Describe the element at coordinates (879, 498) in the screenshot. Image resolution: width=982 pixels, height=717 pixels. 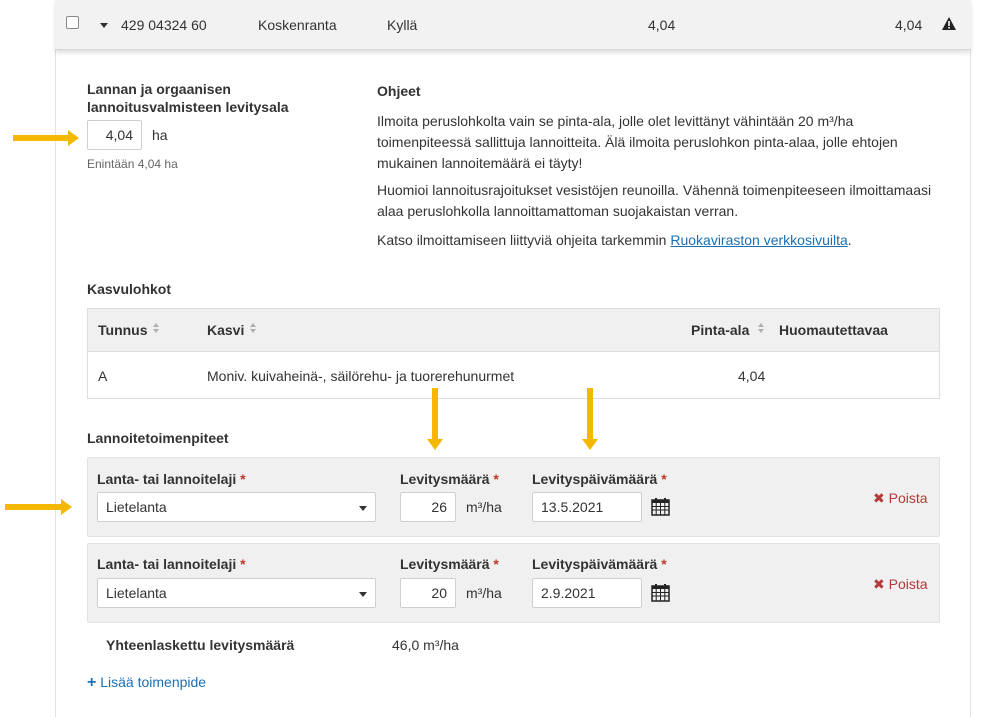
I see `op1-remove-x-icon: ✖` at that location.